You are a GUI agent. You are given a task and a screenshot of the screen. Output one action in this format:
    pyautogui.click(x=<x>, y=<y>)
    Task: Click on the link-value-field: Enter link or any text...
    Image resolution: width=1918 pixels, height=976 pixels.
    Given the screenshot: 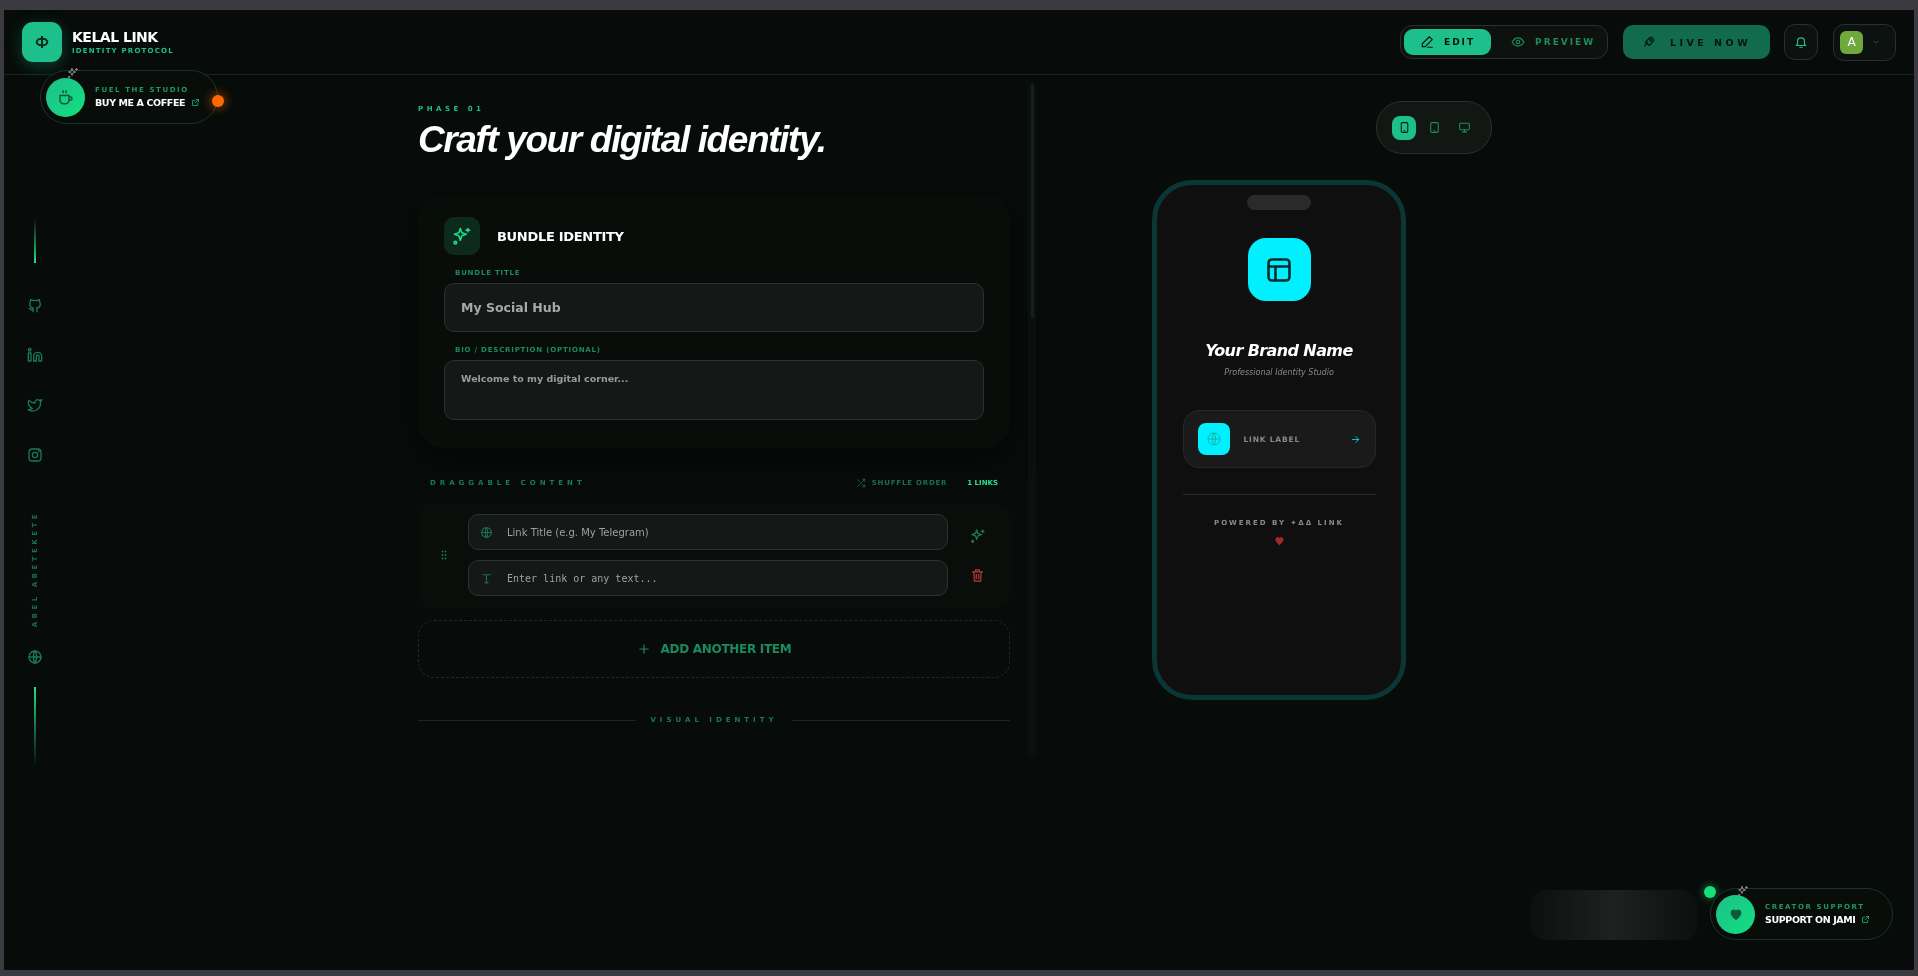 What is the action you would take?
    pyautogui.click(x=708, y=578)
    